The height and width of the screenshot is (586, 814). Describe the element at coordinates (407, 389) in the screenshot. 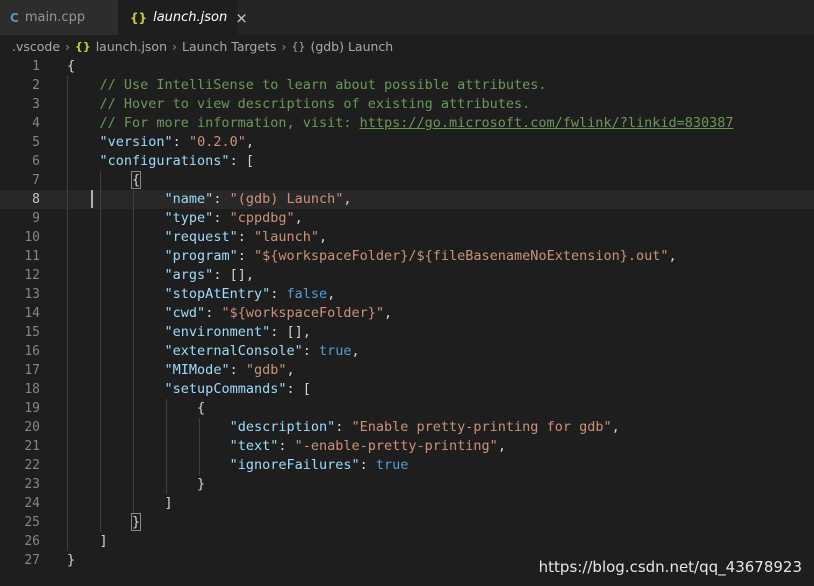

I see `code-line: 18 "setupCommands": [` at that location.